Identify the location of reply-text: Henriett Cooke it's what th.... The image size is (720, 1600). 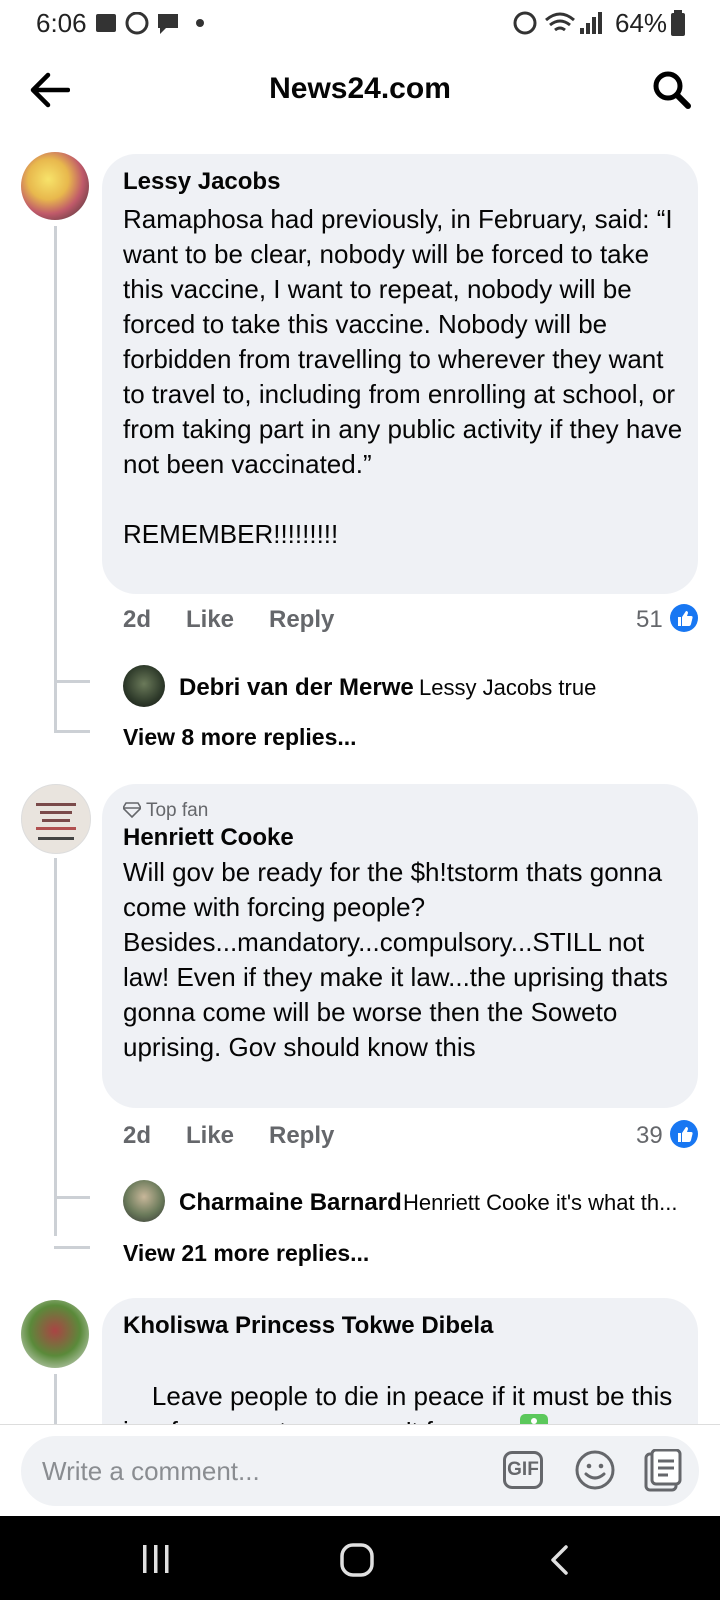
(540, 1203).